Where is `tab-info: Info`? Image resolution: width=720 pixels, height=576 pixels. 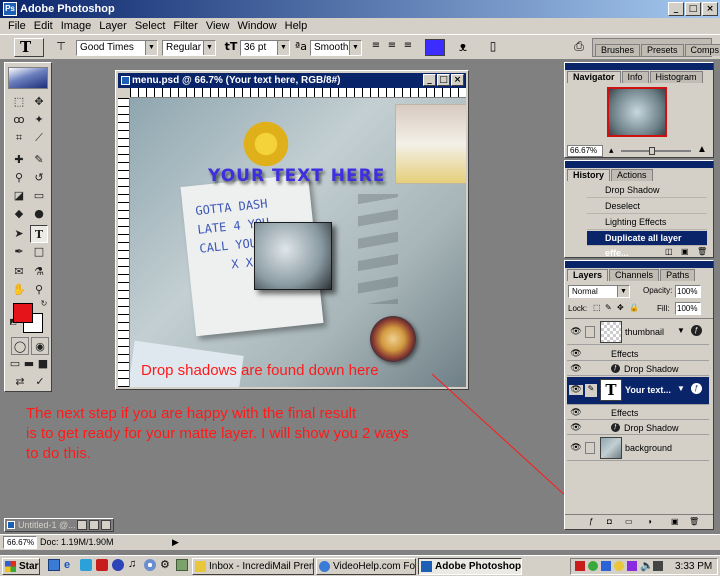
tab-info: Info is located at coordinates (635, 77).